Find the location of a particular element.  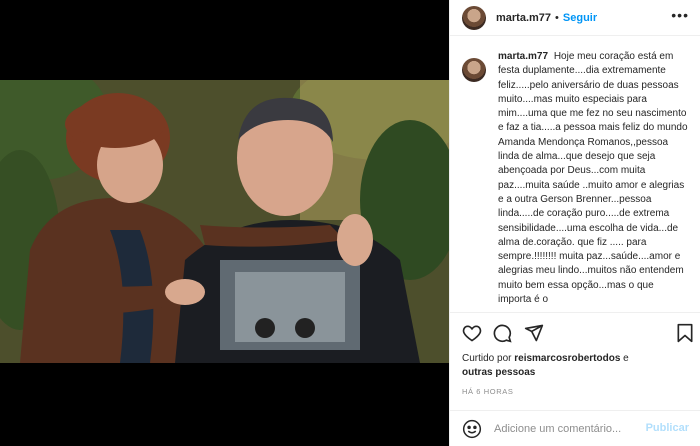

smiley-icon is located at coordinates (472, 429).